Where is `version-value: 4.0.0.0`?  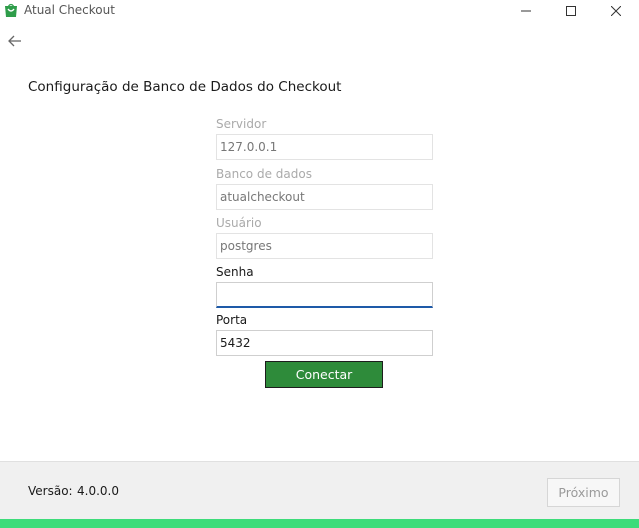
version-value: 4.0.0.0 is located at coordinates (98, 491).